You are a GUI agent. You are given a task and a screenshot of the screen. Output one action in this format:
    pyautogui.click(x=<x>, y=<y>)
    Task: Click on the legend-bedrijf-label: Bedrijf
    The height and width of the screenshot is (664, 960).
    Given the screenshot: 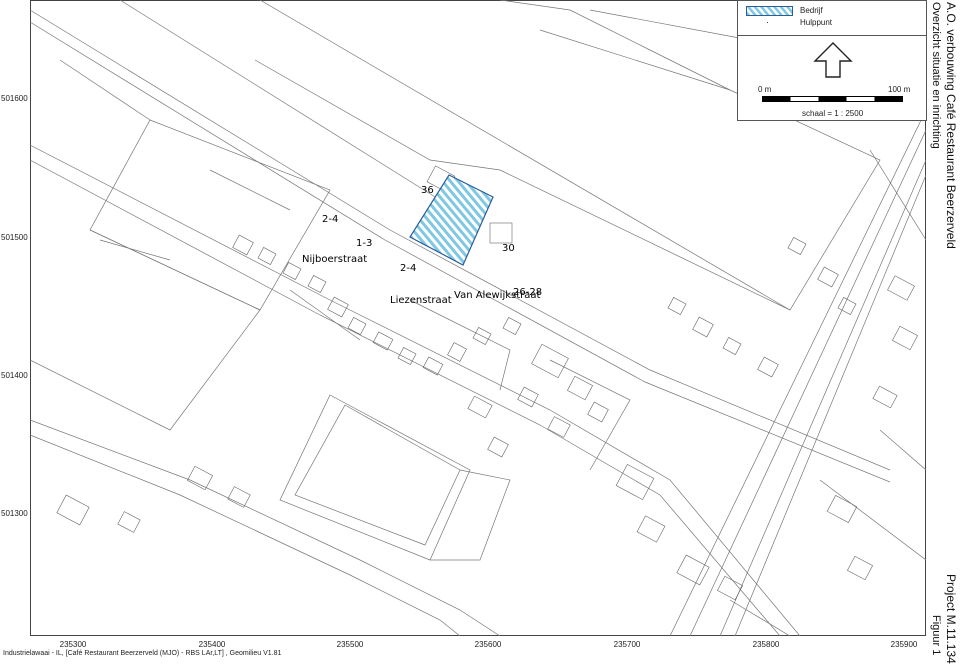 What is the action you would take?
    pyautogui.click(x=811, y=10)
    